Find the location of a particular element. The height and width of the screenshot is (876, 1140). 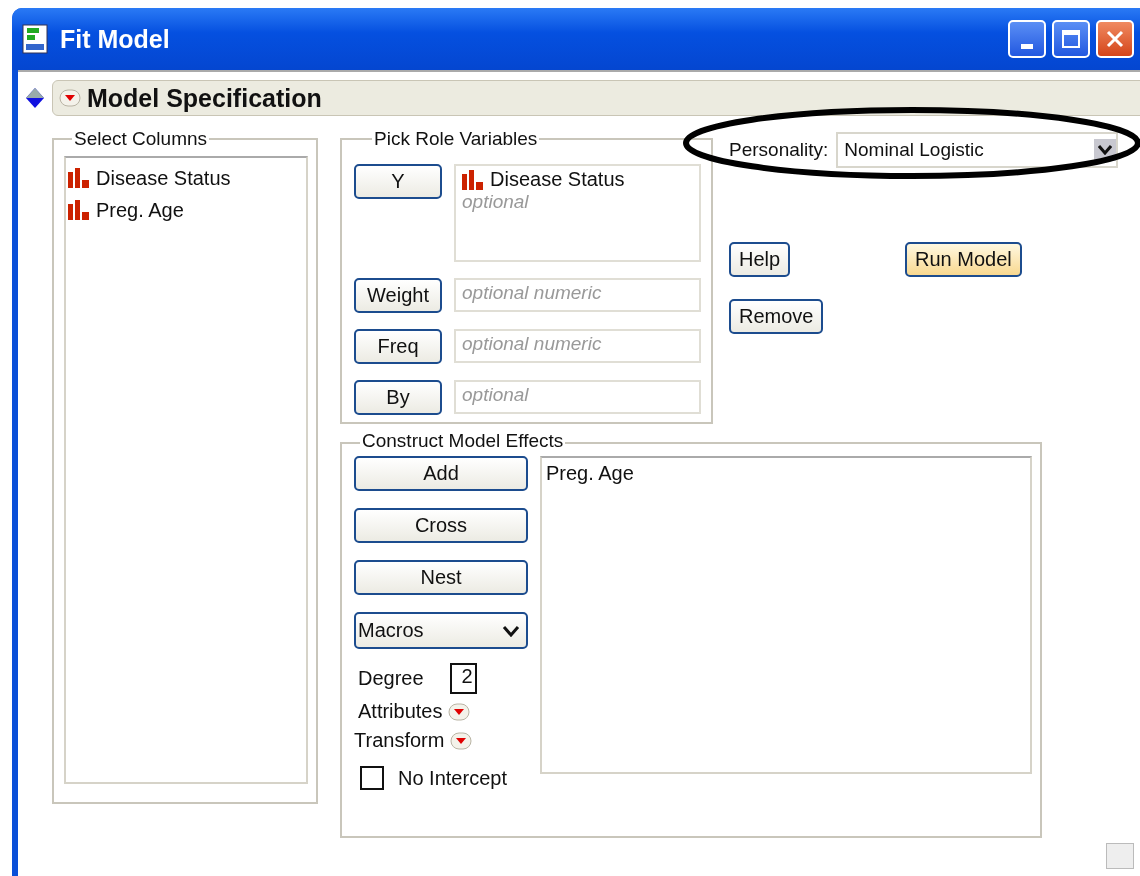

effect-button: Cross is located at coordinates (441, 525).